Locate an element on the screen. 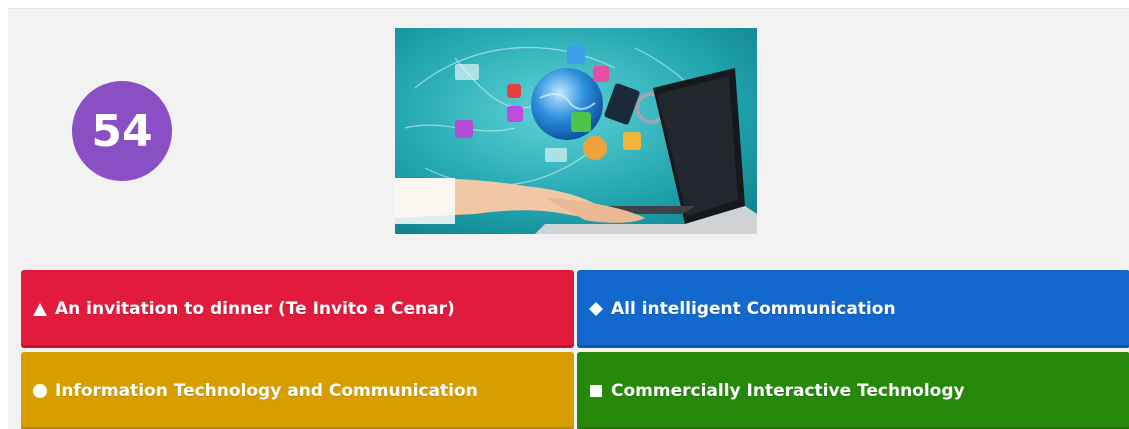  answer-option-yellow: Information Technology and Communication is located at coordinates (297, 390).